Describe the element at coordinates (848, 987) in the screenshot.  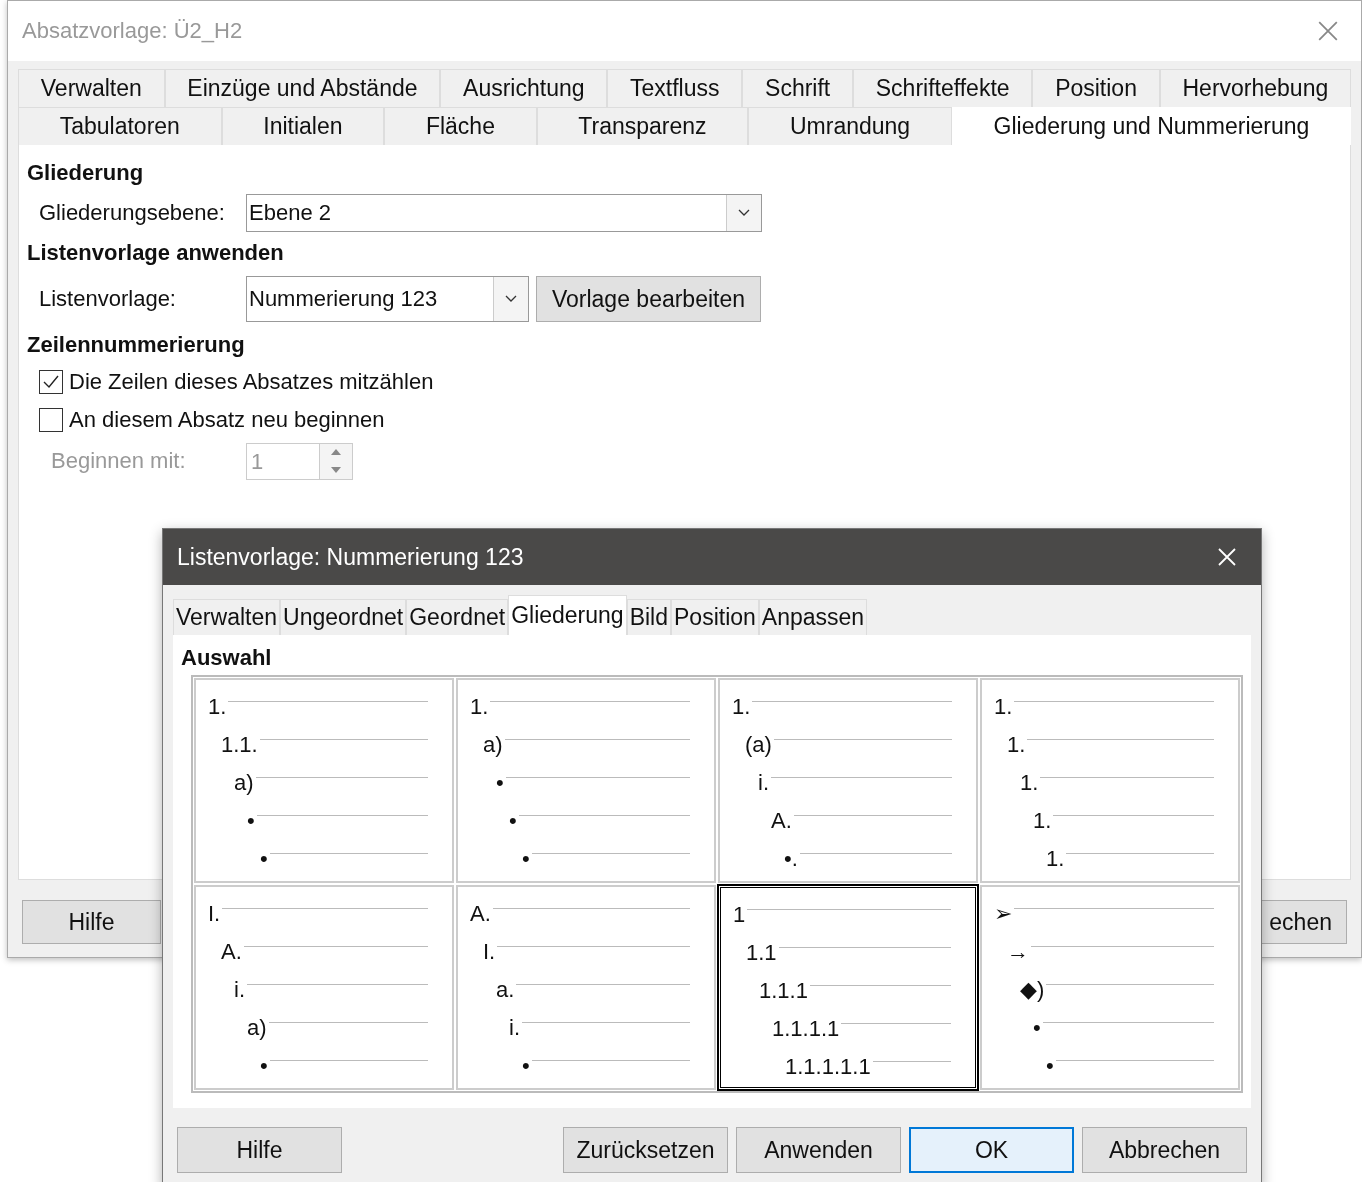
I see `preset-option: 1 1.1 1.1.1 1.1.1.1 1.1.1.1.1` at that location.